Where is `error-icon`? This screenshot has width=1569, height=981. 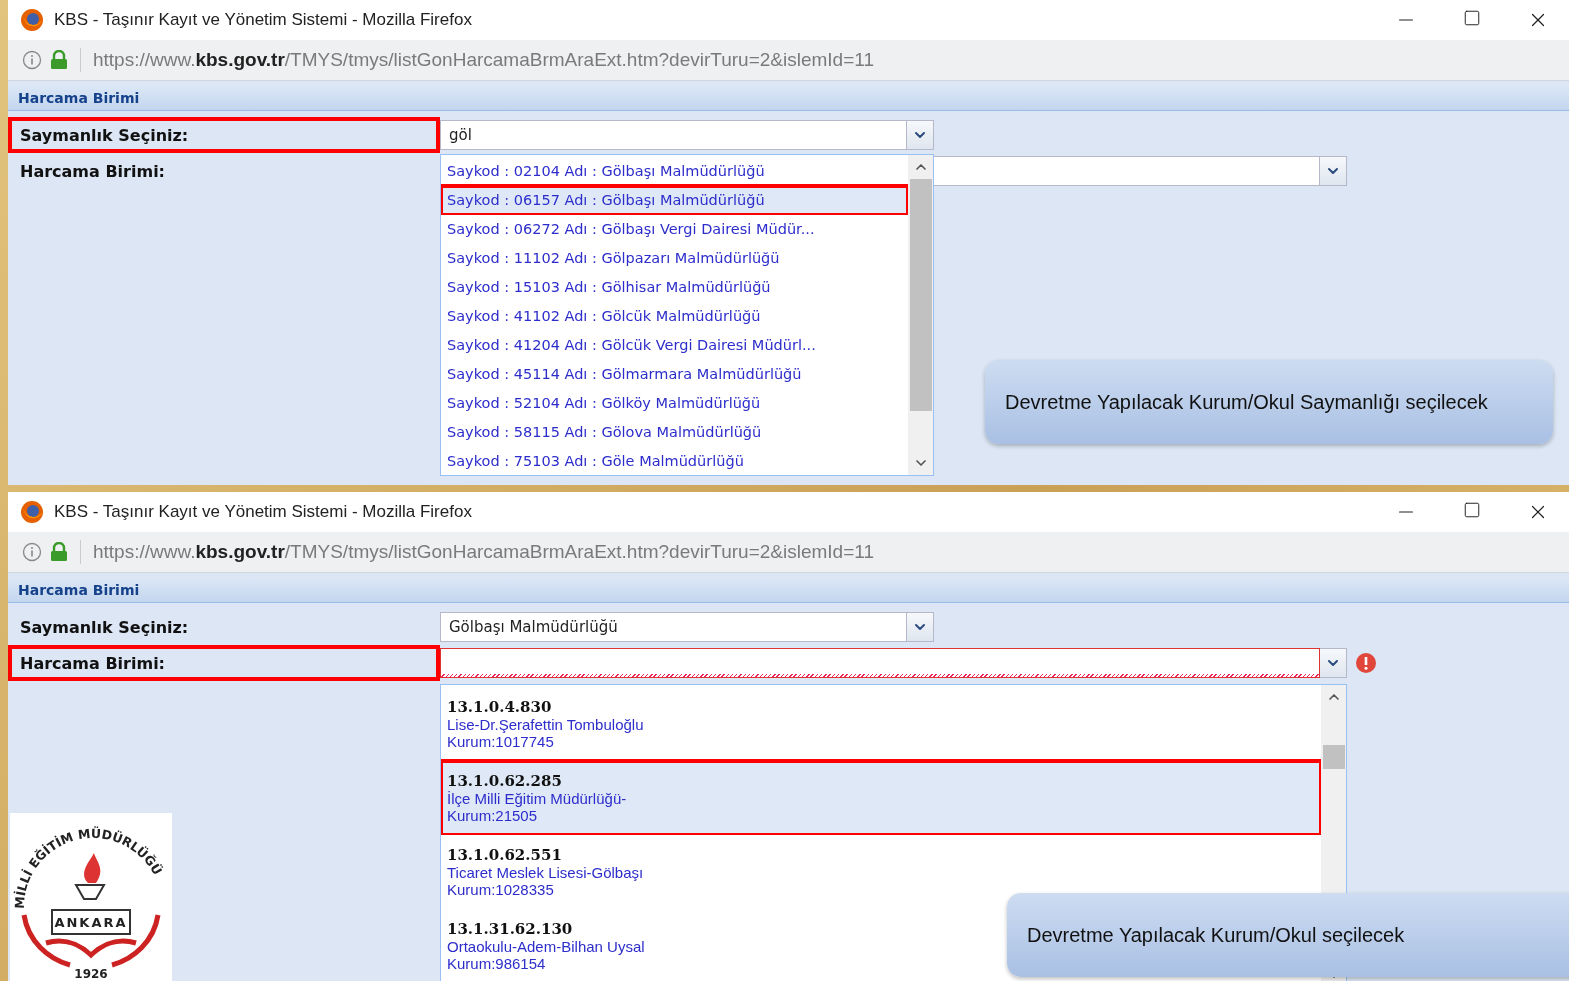 error-icon is located at coordinates (1366, 663).